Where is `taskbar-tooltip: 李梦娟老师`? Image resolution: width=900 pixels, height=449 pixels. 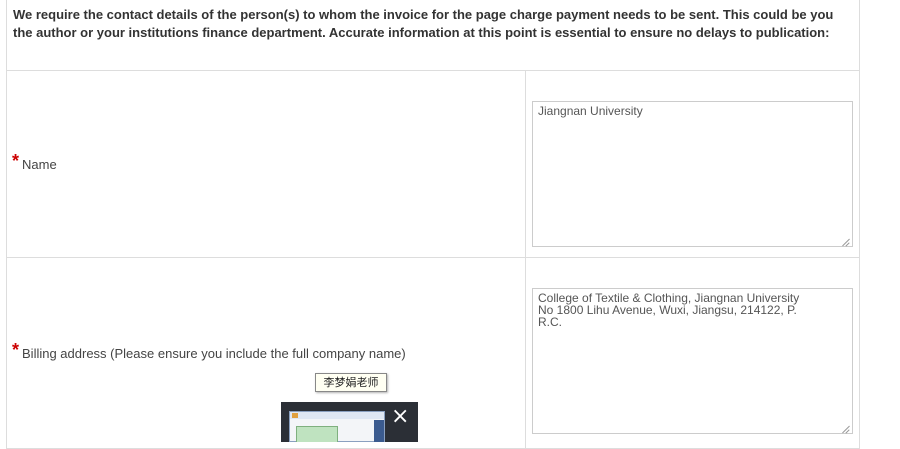
taskbar-tooltip: 李梦娟老师 is located at coordinates (351, 382).